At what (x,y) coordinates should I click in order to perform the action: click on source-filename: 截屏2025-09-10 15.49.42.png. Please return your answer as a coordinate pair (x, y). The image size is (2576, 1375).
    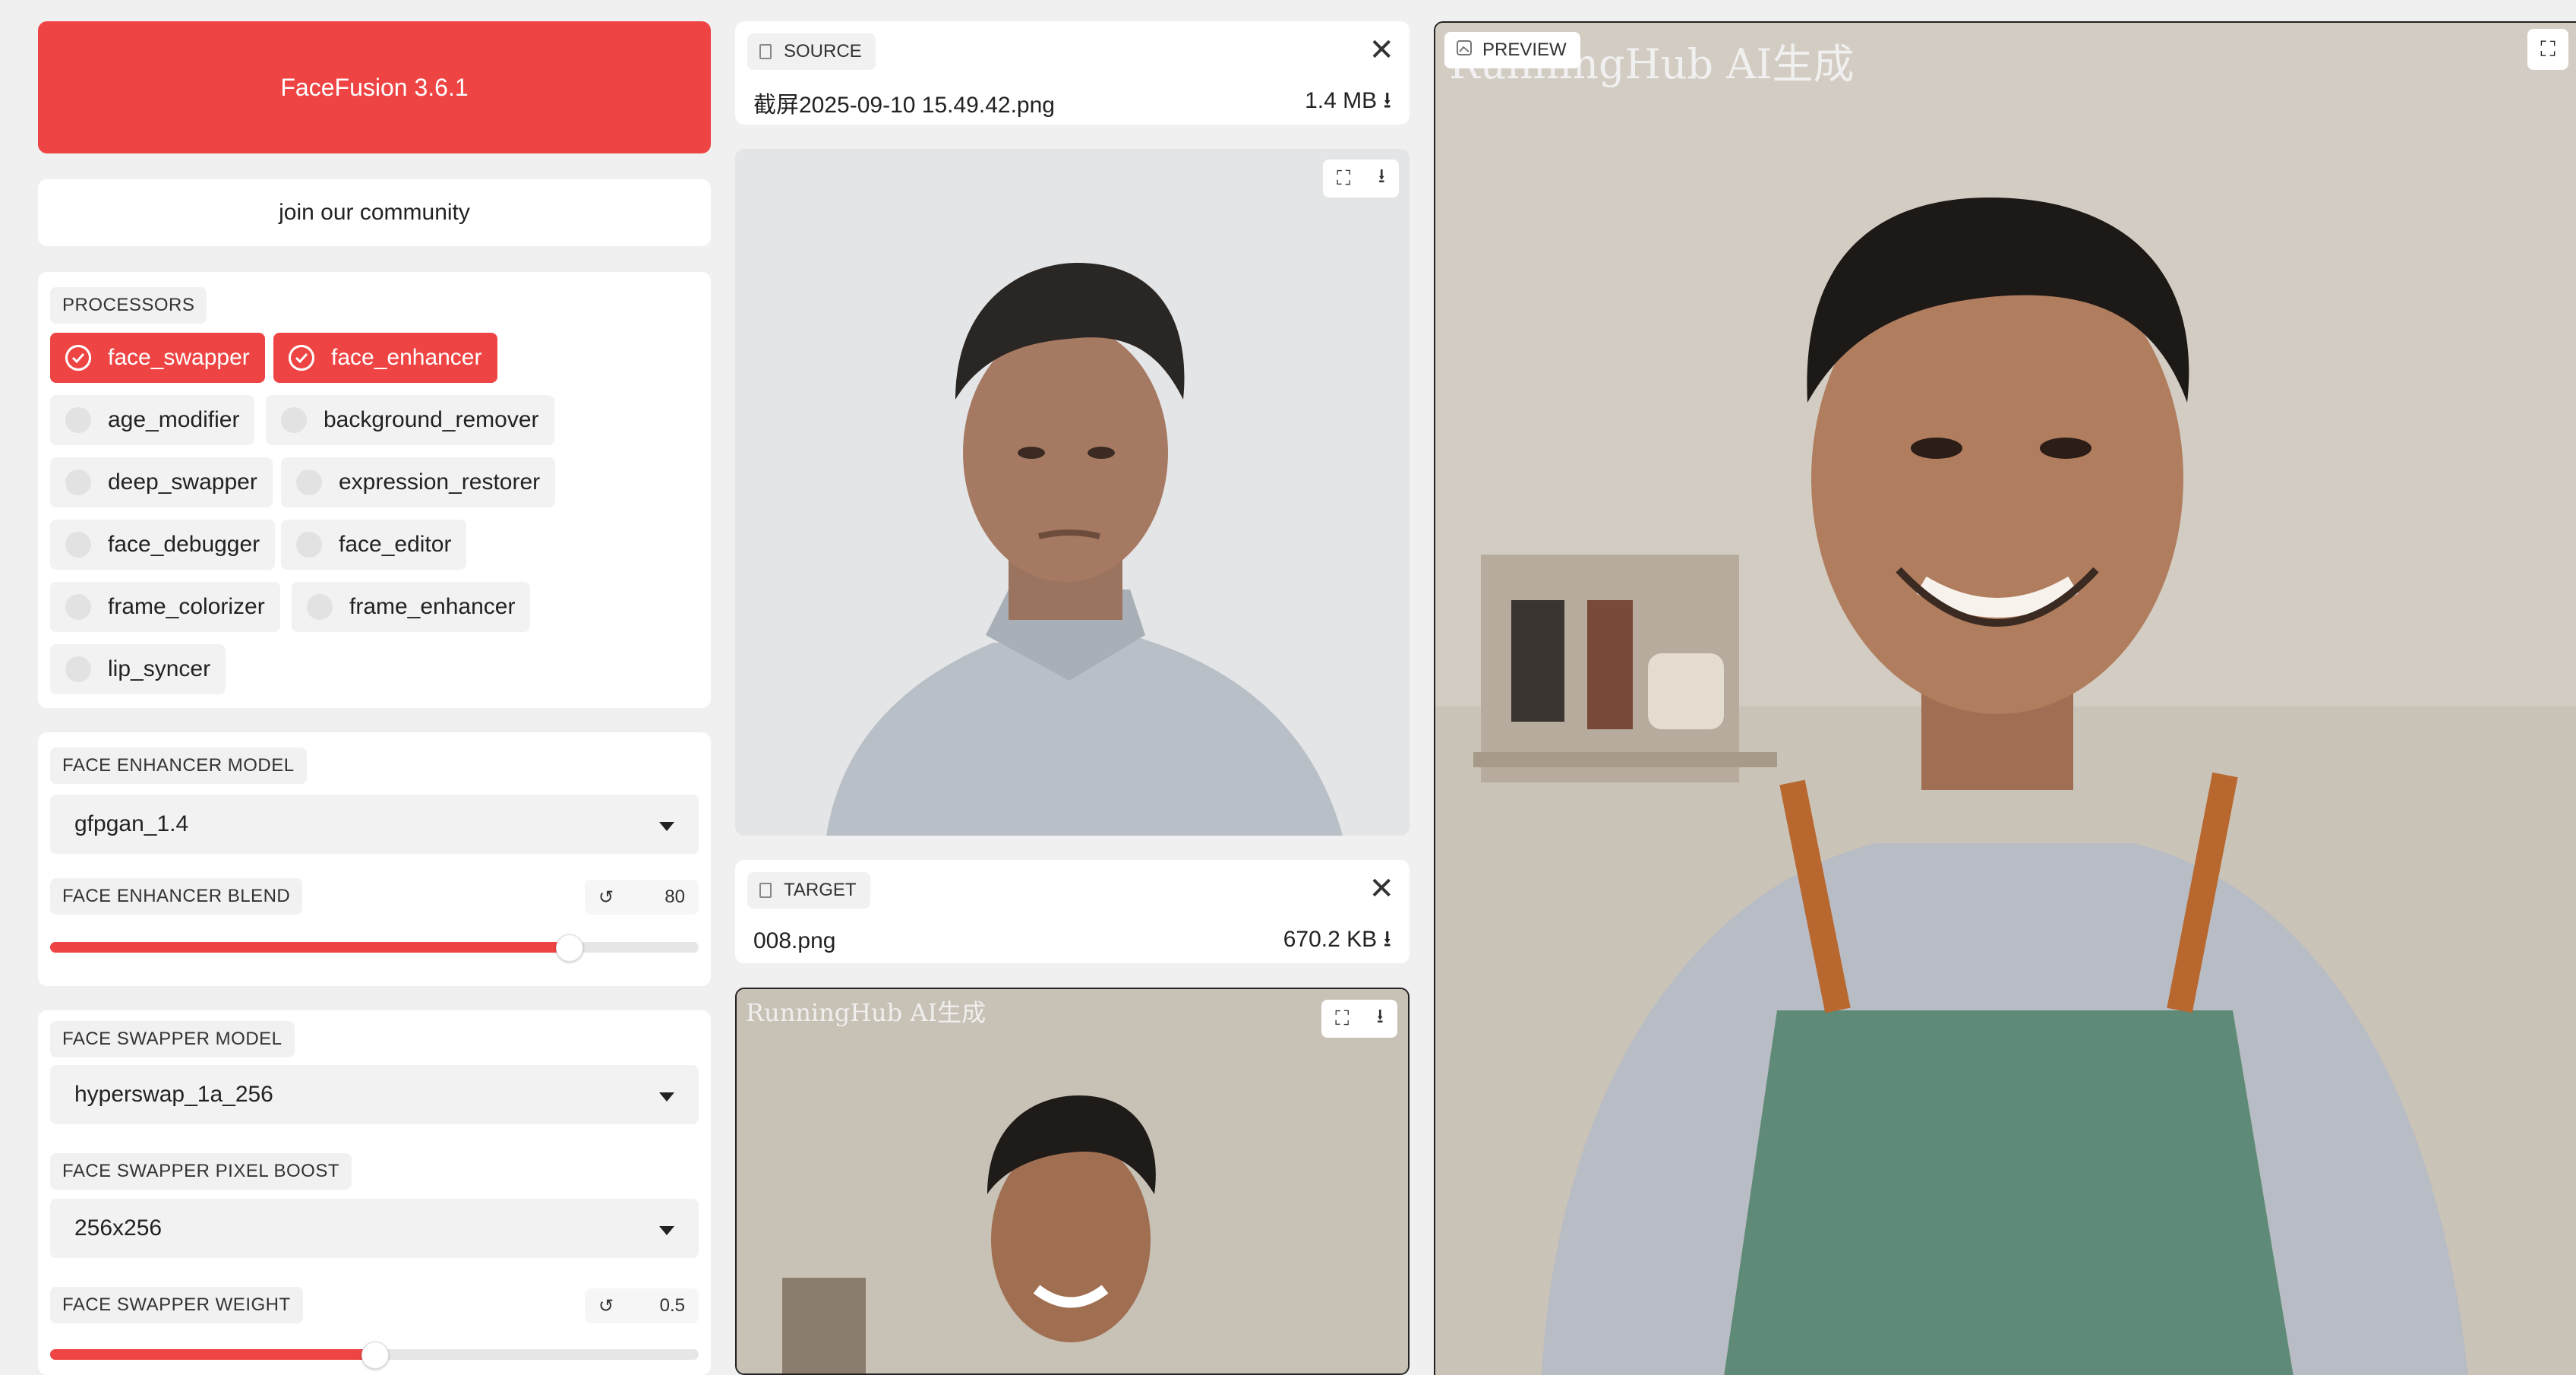
    Looking at the image, I should click on (904, 105).